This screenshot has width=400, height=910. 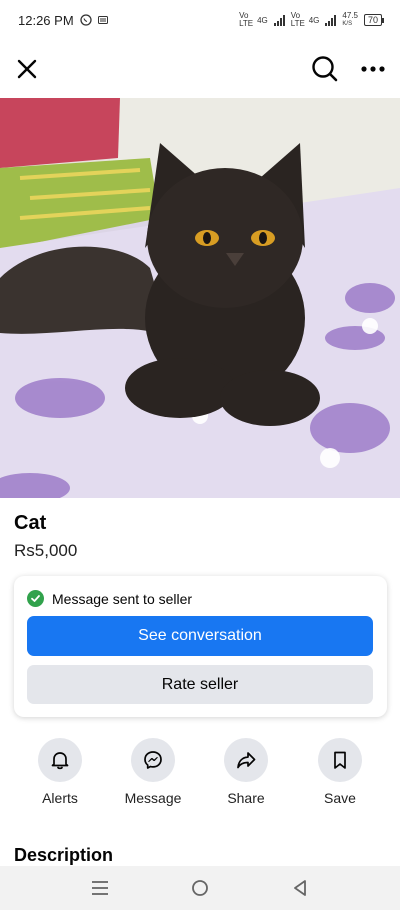 What do you see at coordinates (46, 20) in the screenshot?
I see `status-time: 12:26 PM` at bounding box center [46, 20].